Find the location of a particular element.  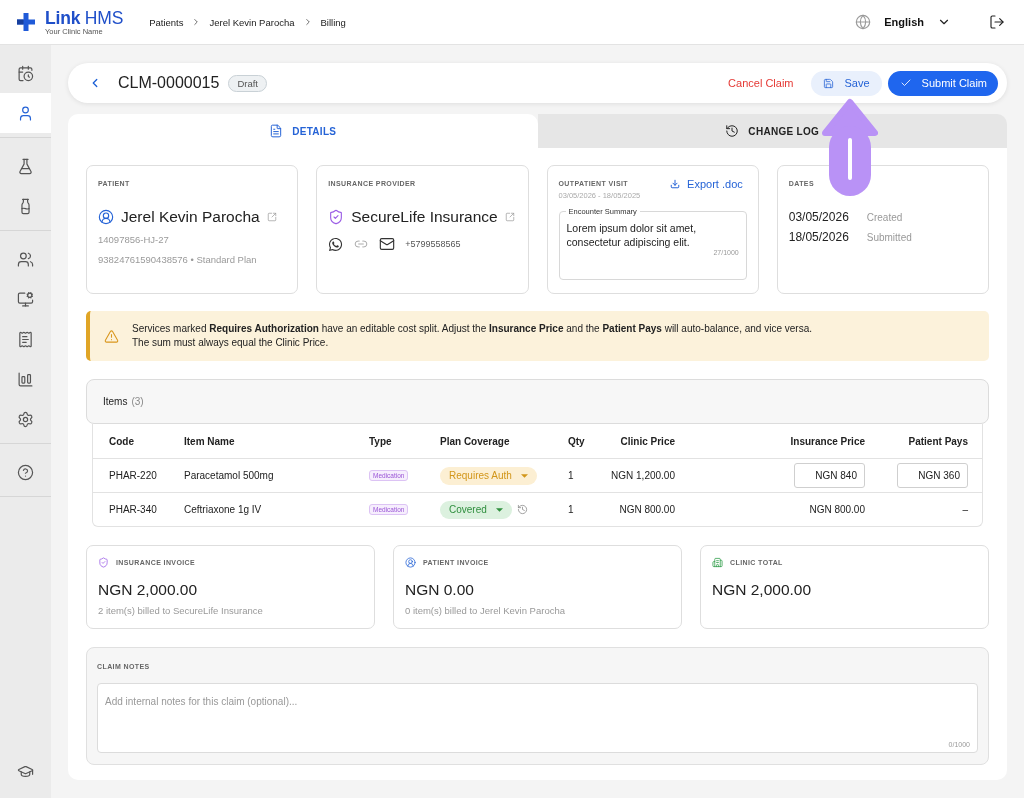

invoice-note: 0 item(s) billed to Jerel Kevin Parocha is located at coordinates (485, 610).